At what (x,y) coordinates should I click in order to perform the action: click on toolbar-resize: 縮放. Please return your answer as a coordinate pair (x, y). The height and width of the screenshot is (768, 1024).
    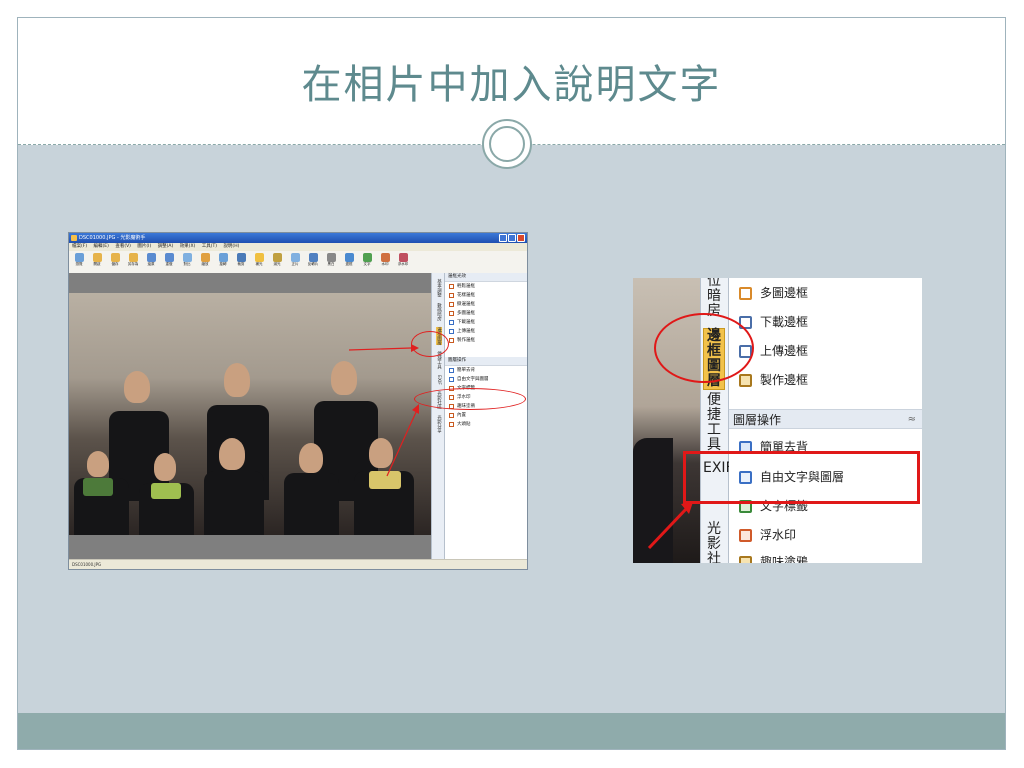
    Looking at the image, I should click on (205, 259).